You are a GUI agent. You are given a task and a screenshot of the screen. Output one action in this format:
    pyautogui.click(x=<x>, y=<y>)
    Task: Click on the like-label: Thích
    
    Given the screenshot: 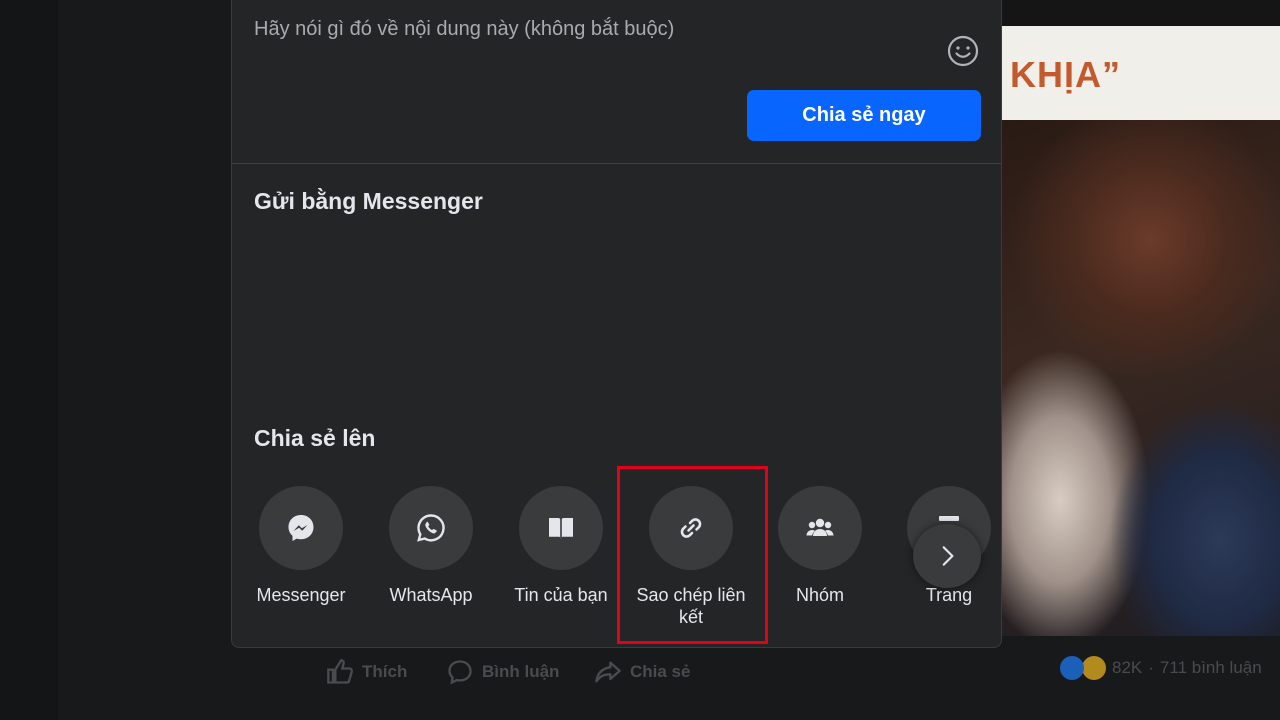 What is the action you would take?
    pyautogui.click(x=385, y=671)
    